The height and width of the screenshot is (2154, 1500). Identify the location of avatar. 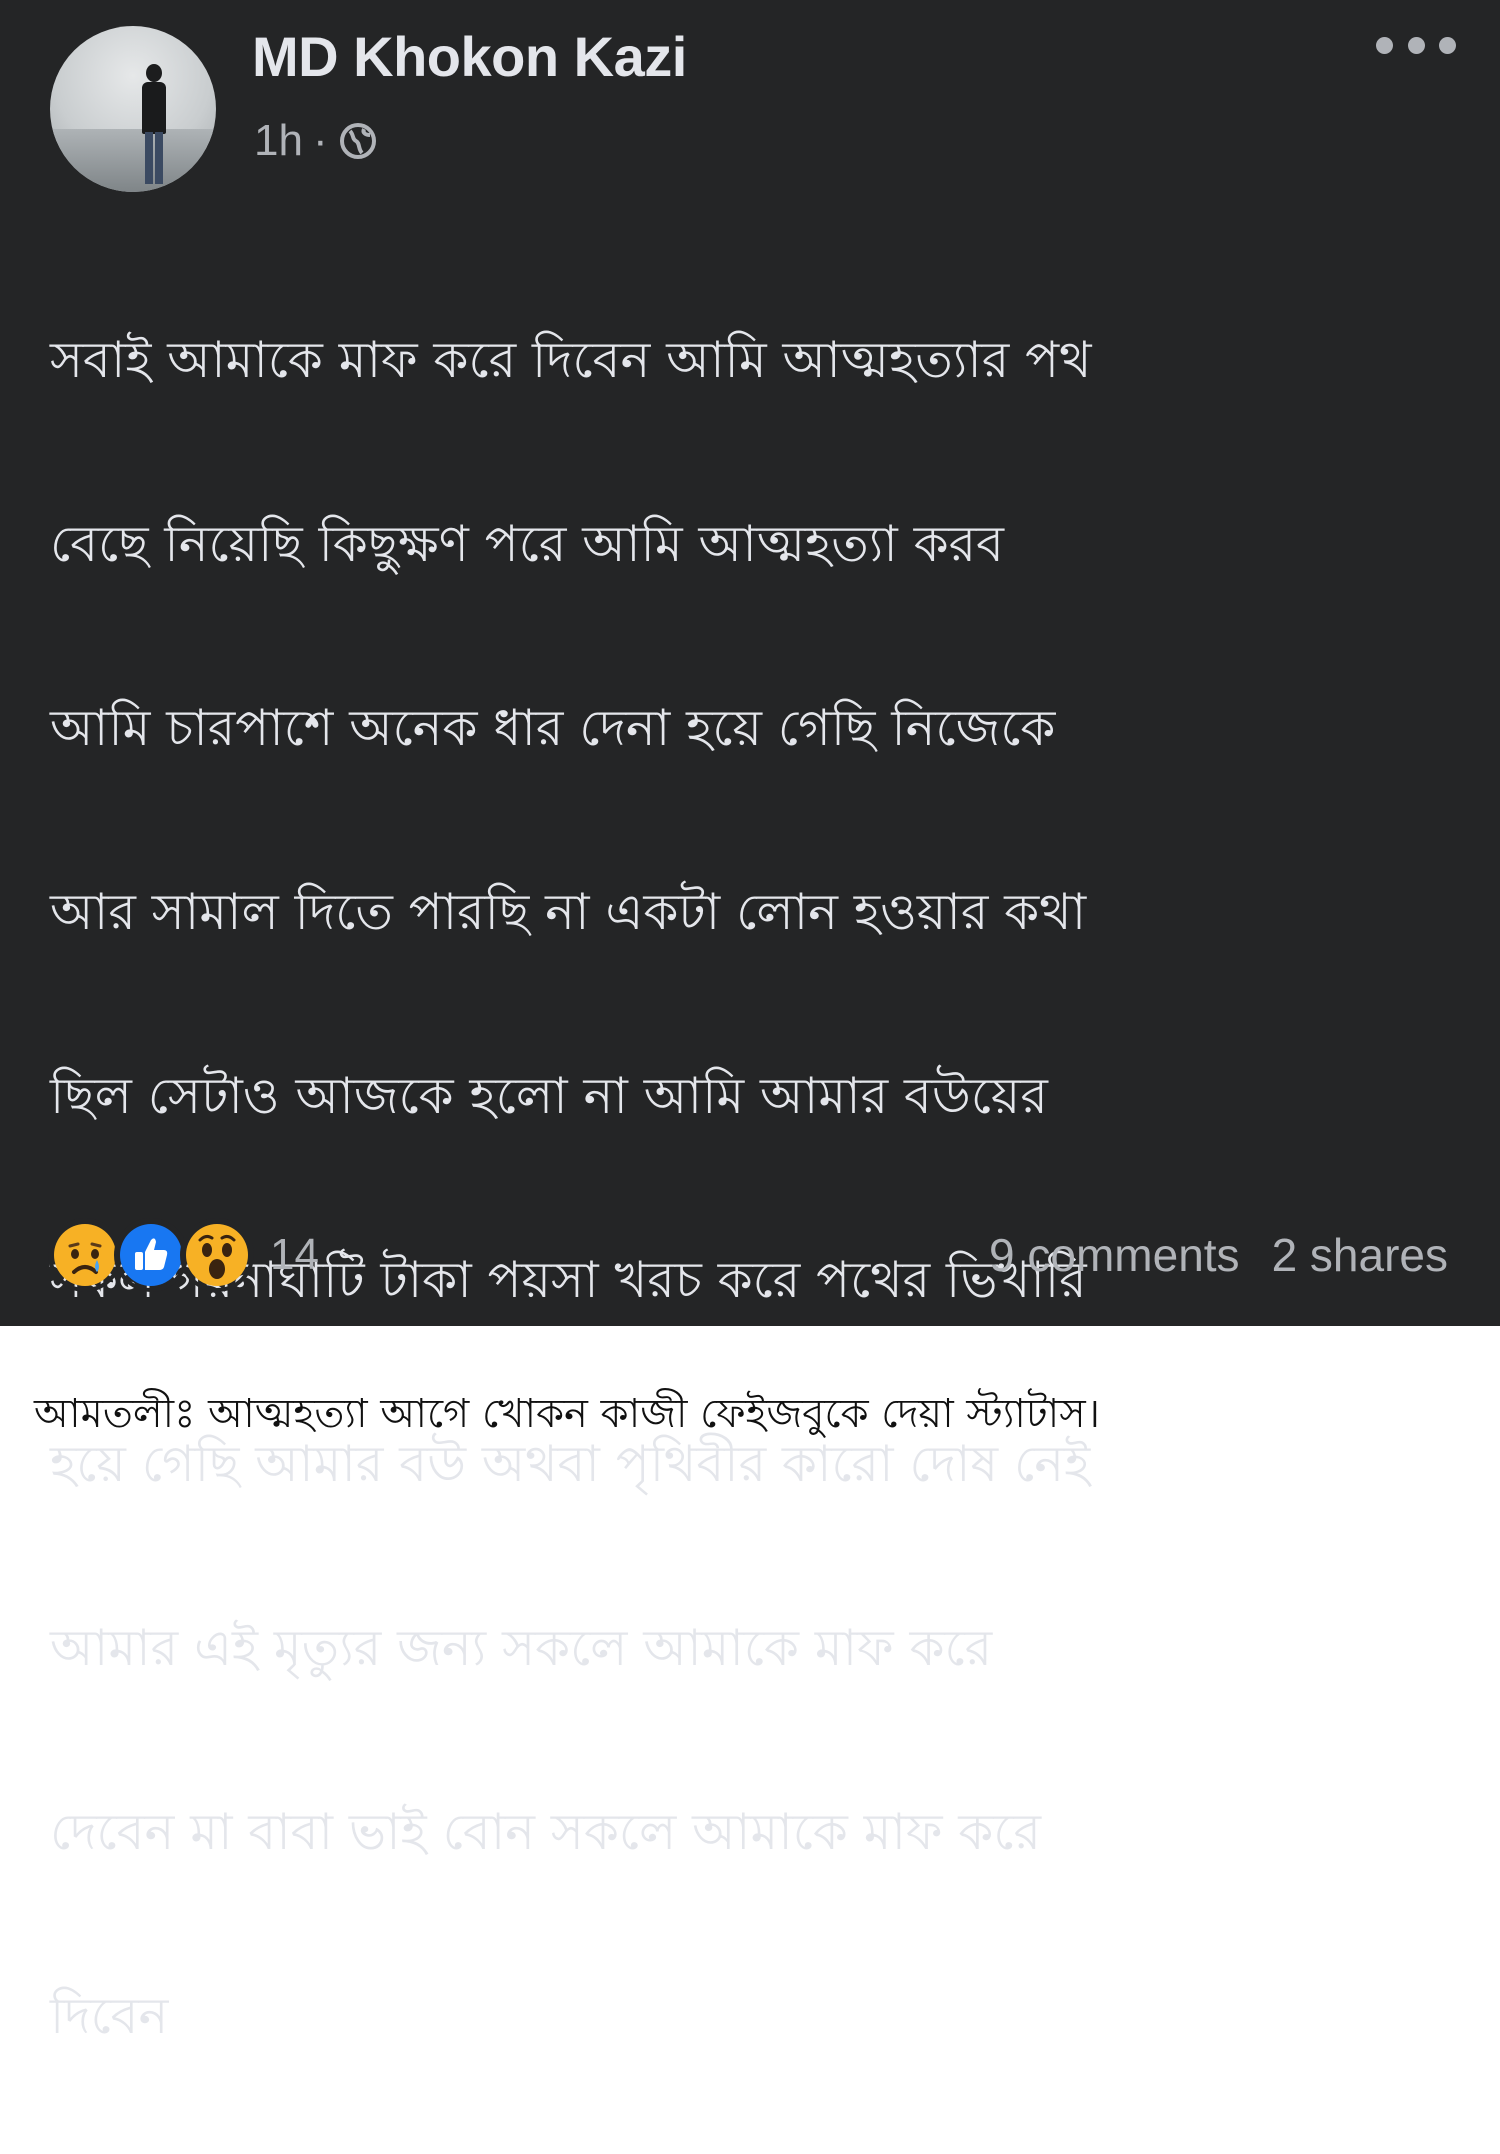
(133, 109).